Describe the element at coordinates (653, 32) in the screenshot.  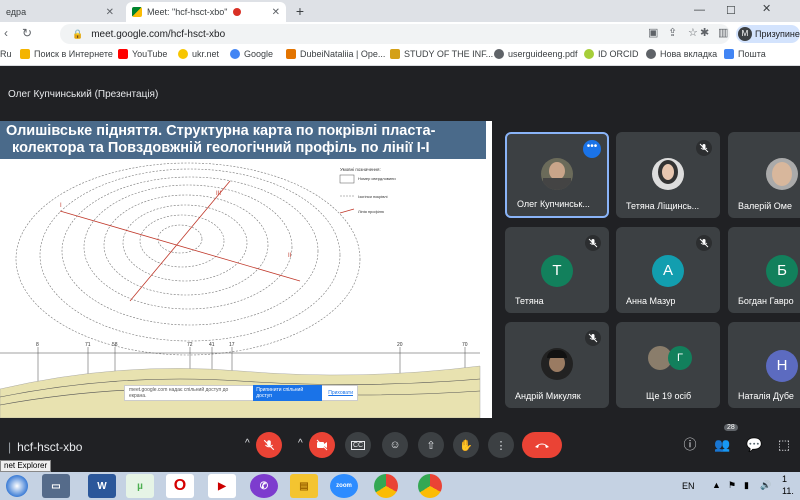
I see `camera-in-use-icon: ▣` at that location.